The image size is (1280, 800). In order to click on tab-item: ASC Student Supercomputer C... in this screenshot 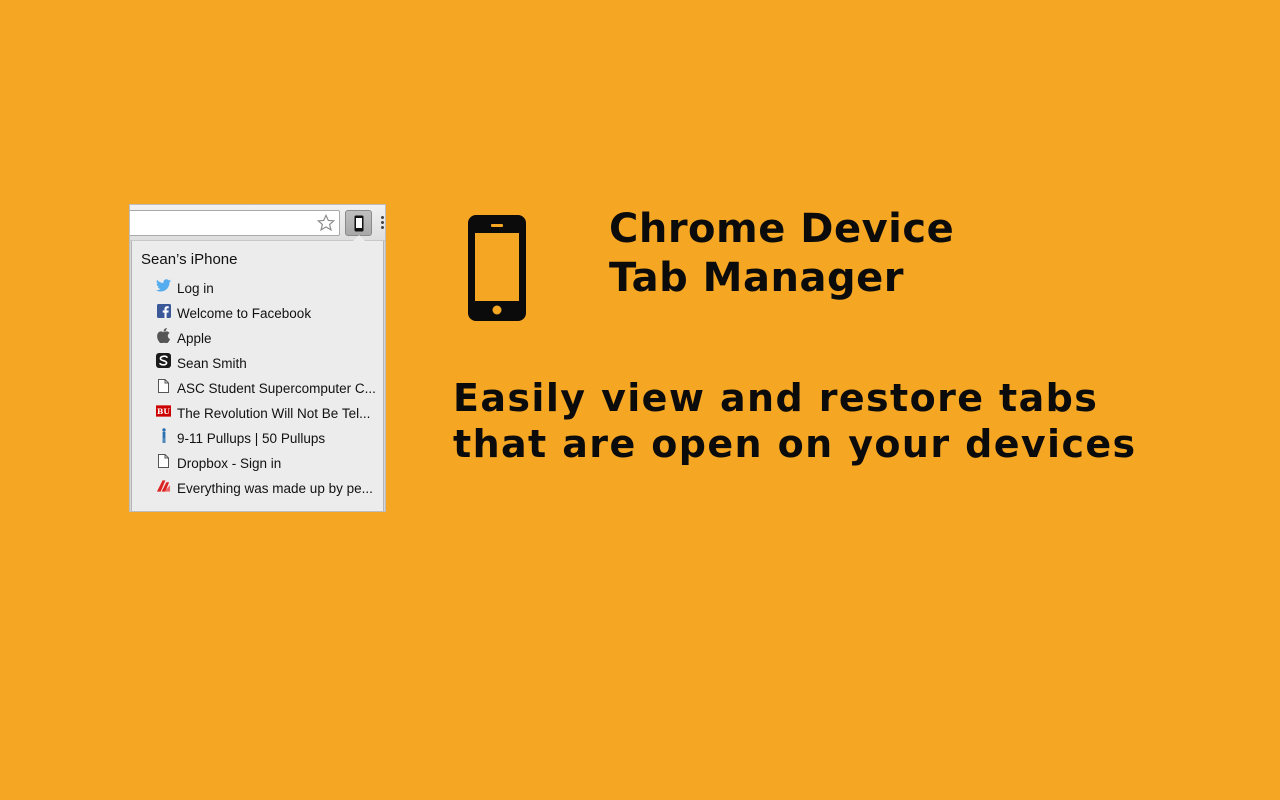, I will do `click(266, 388)`.